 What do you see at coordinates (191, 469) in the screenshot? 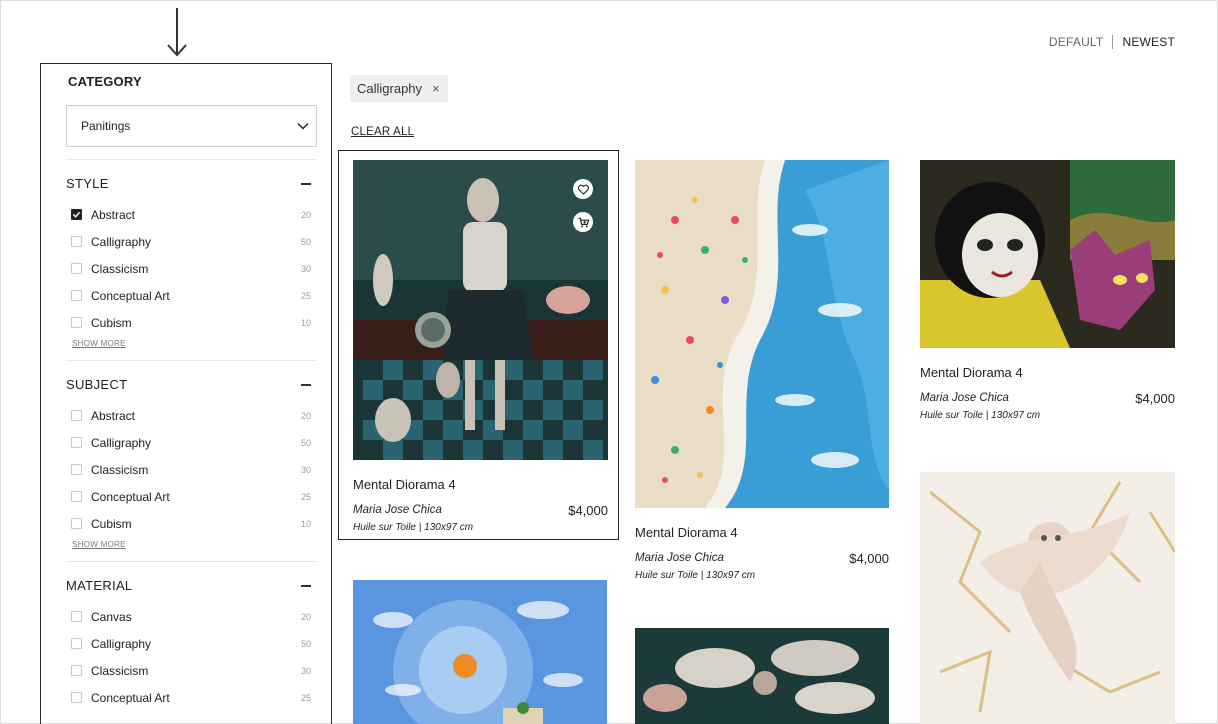
I see `filter-subject-classicism: Classicism 30` at bounding box center [191, 469].